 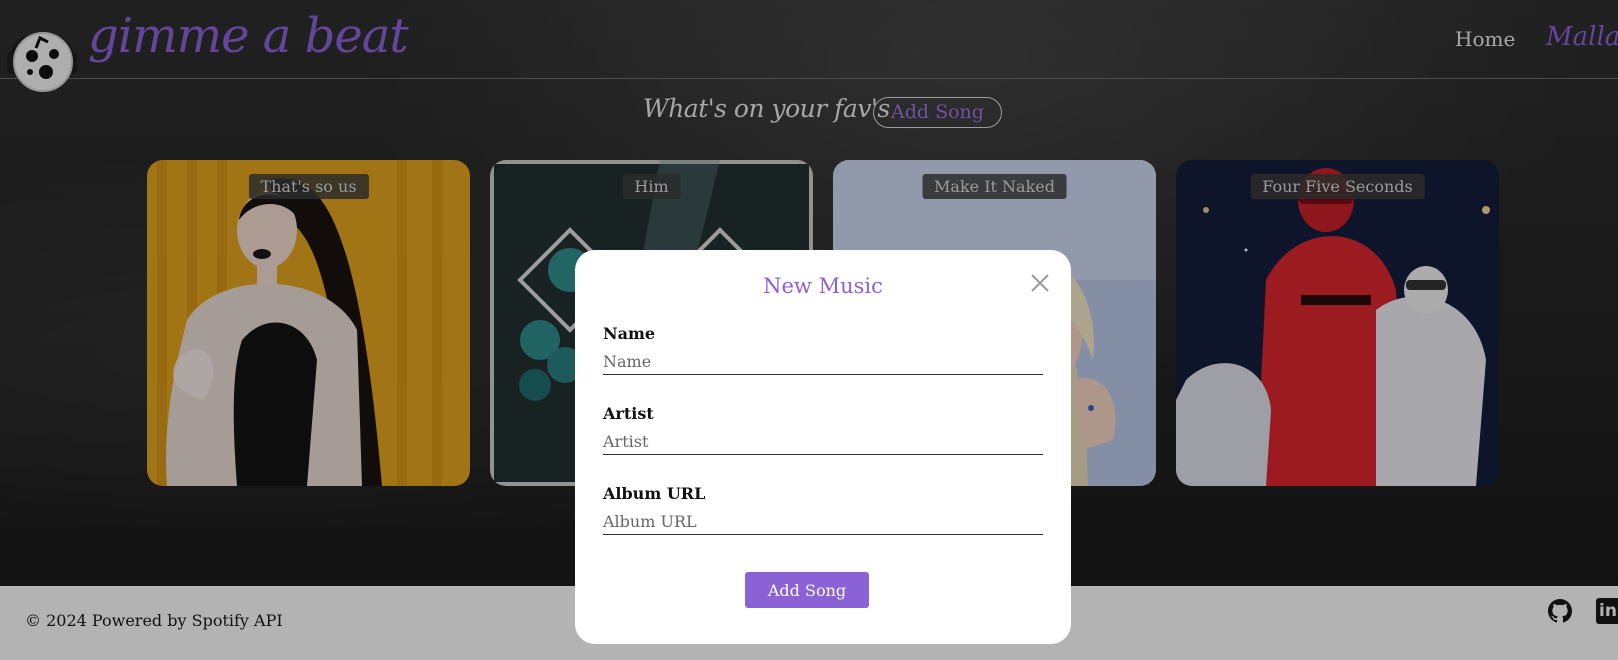 I want to click on github-icon, so click(x=1560, y=611).